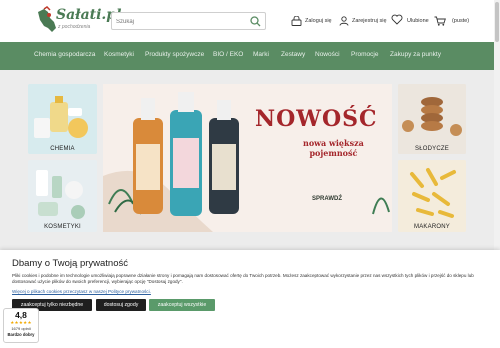 The height and width of the screenshot is (348, 500). What do you see at coordinates (333, 143) in the screenshot?
I see `banner-sub-line1: nowa większa` at bounding box center [333, 143].